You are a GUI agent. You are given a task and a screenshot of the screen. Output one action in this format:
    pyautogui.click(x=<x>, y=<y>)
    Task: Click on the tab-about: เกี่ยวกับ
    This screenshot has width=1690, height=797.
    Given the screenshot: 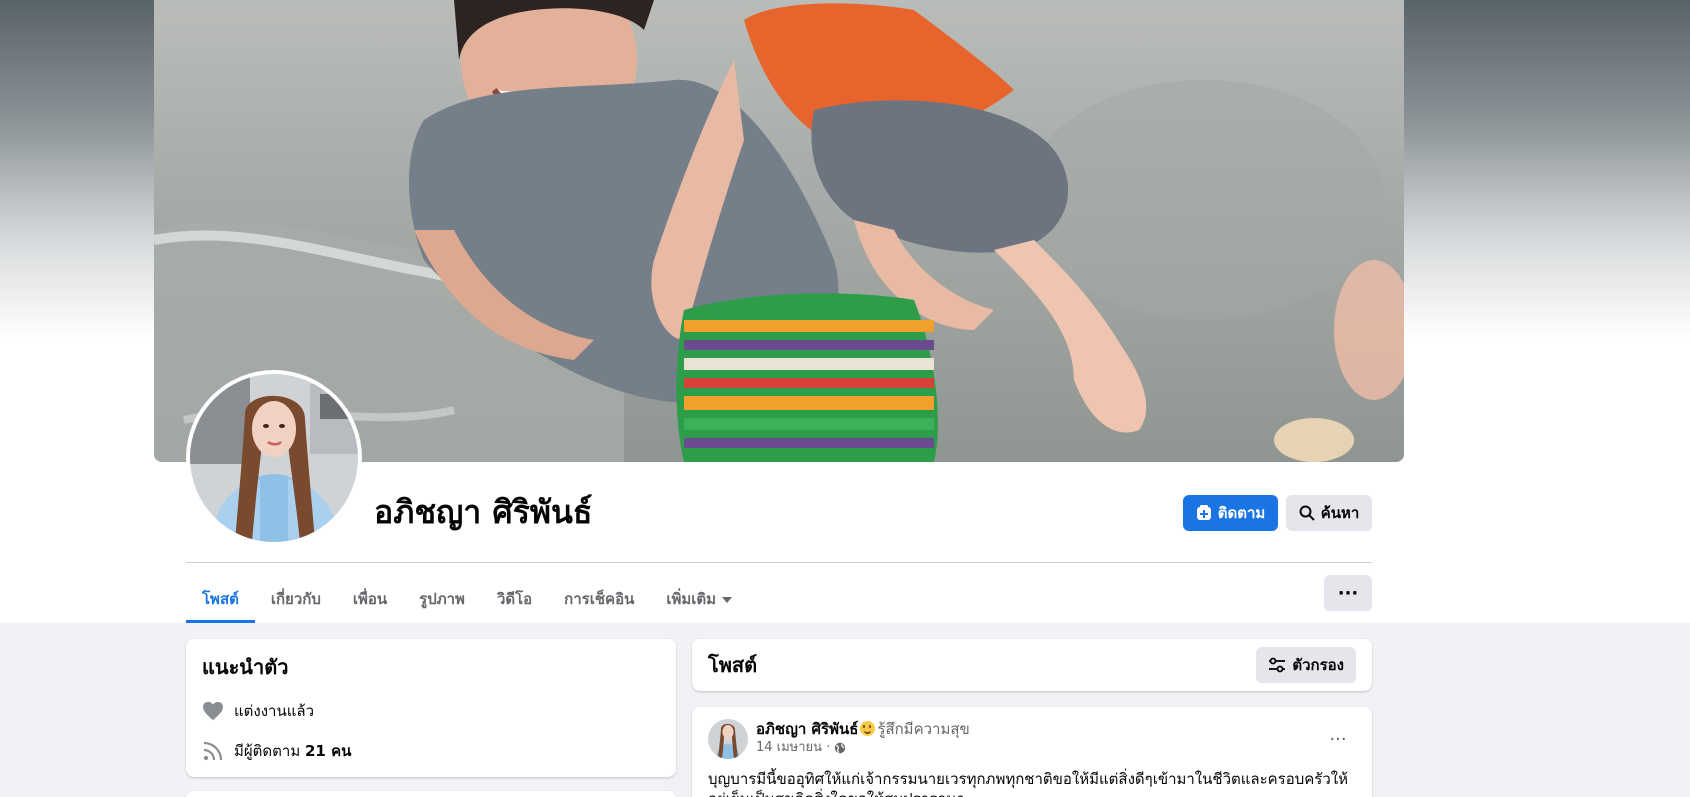 What is the action you would take?
    pyautogui.click(x=296, y=599)
    